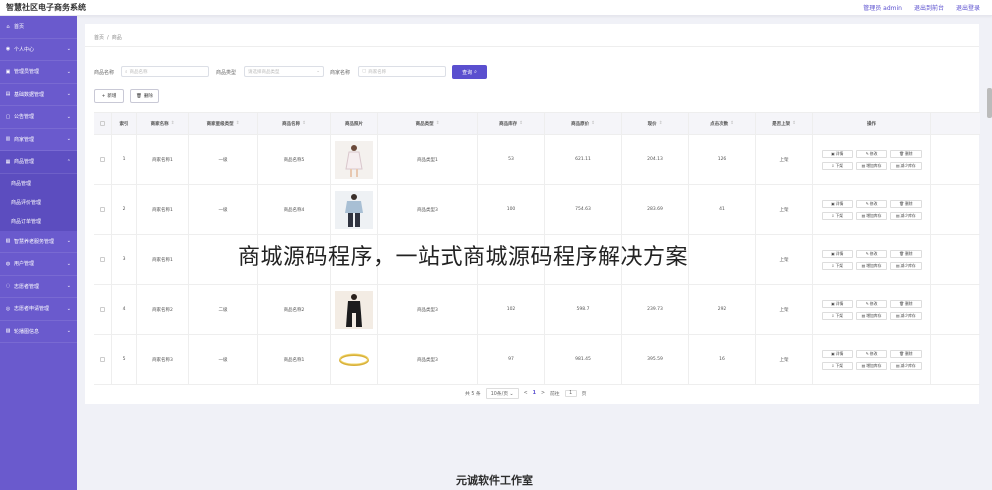  Describe the element at coordinates (929, 7) in the screenshot. I see `goto-frontend-link: 退出到前台` at that location.